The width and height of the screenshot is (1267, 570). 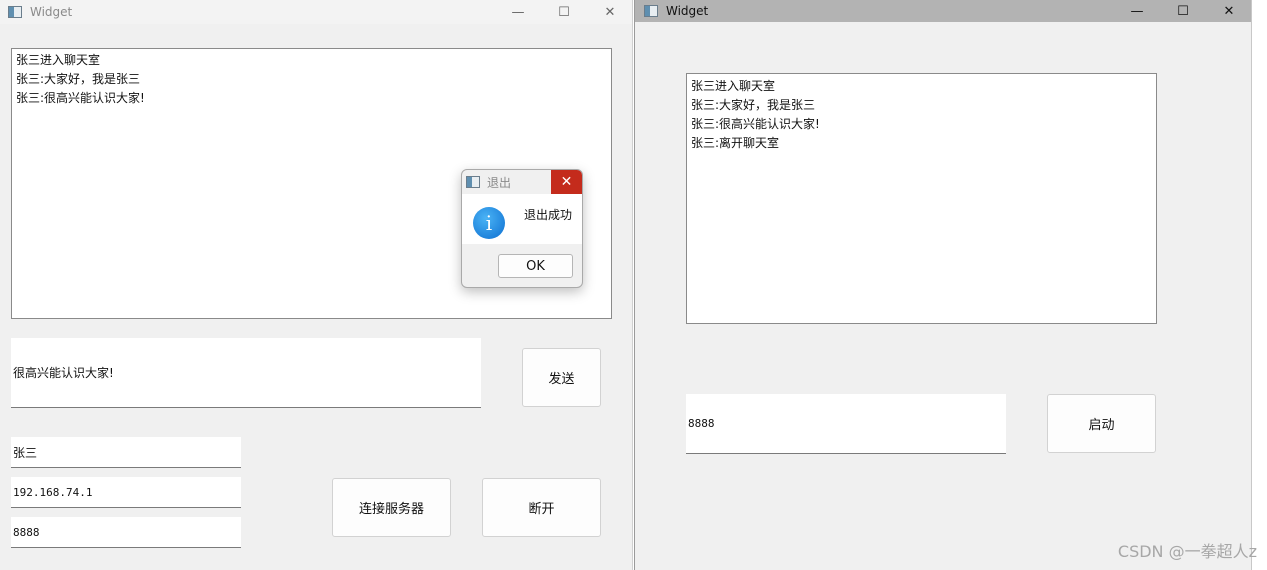 I want to click on log-line: 张三进入聊天室, so click(x=733, y=86).